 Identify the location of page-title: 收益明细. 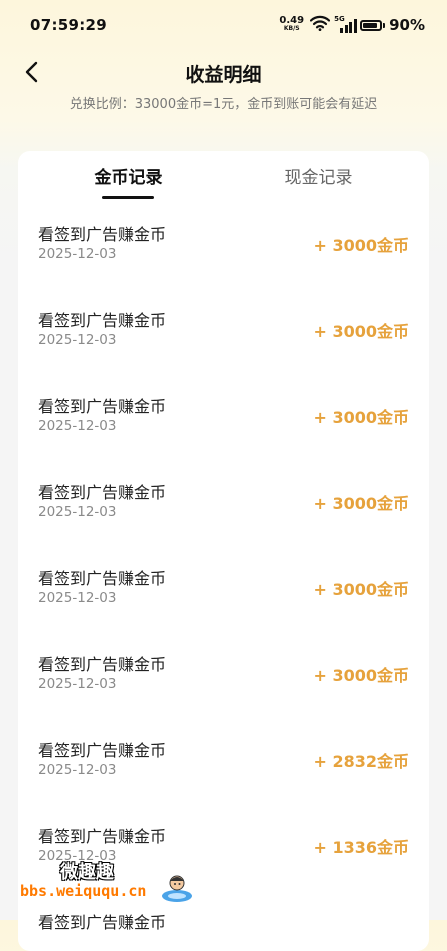
(223, 75).